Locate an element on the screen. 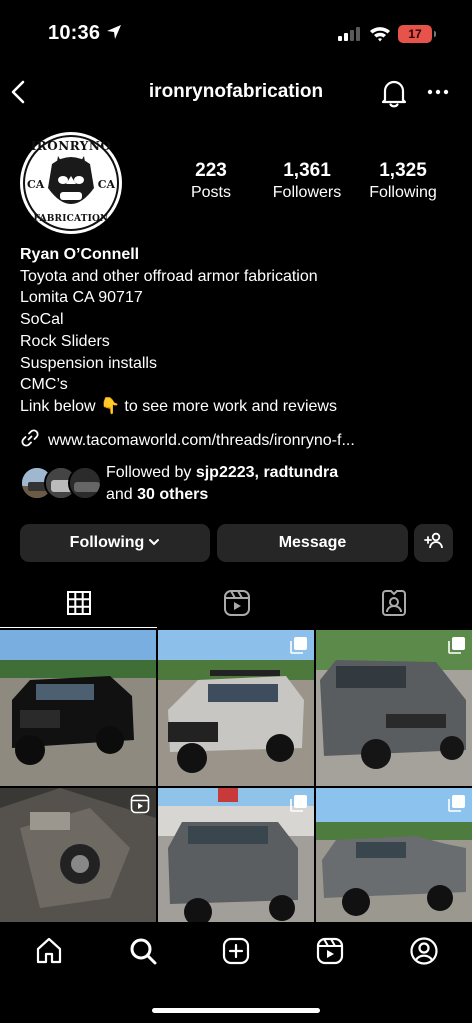  profile-header: ironrynofabrication is located at coordinates (236, 92).